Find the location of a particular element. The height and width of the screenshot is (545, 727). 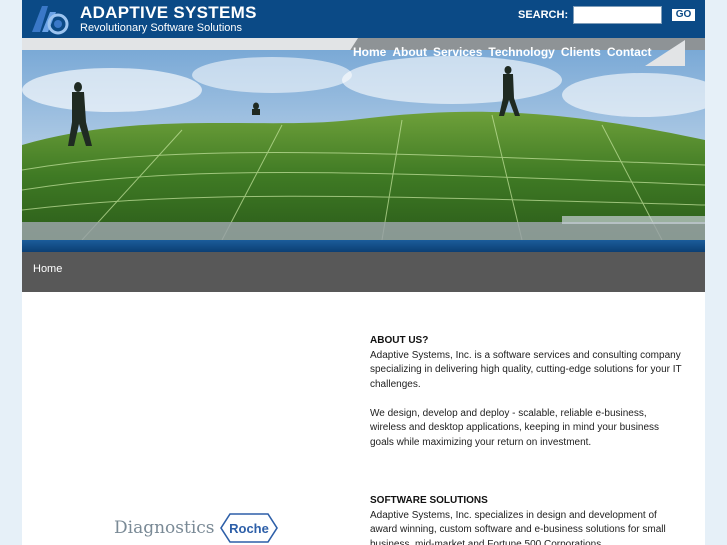

nav-services: Services is located at coordinates (457, 52).